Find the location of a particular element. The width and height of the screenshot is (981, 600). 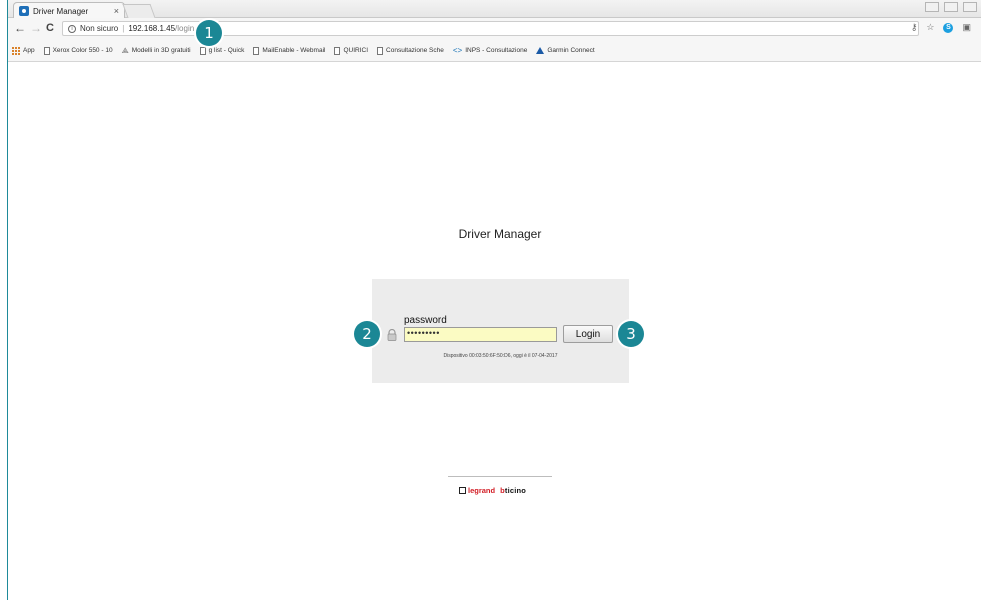

model-icon: ⟁ is located at coordinates (125, 50).